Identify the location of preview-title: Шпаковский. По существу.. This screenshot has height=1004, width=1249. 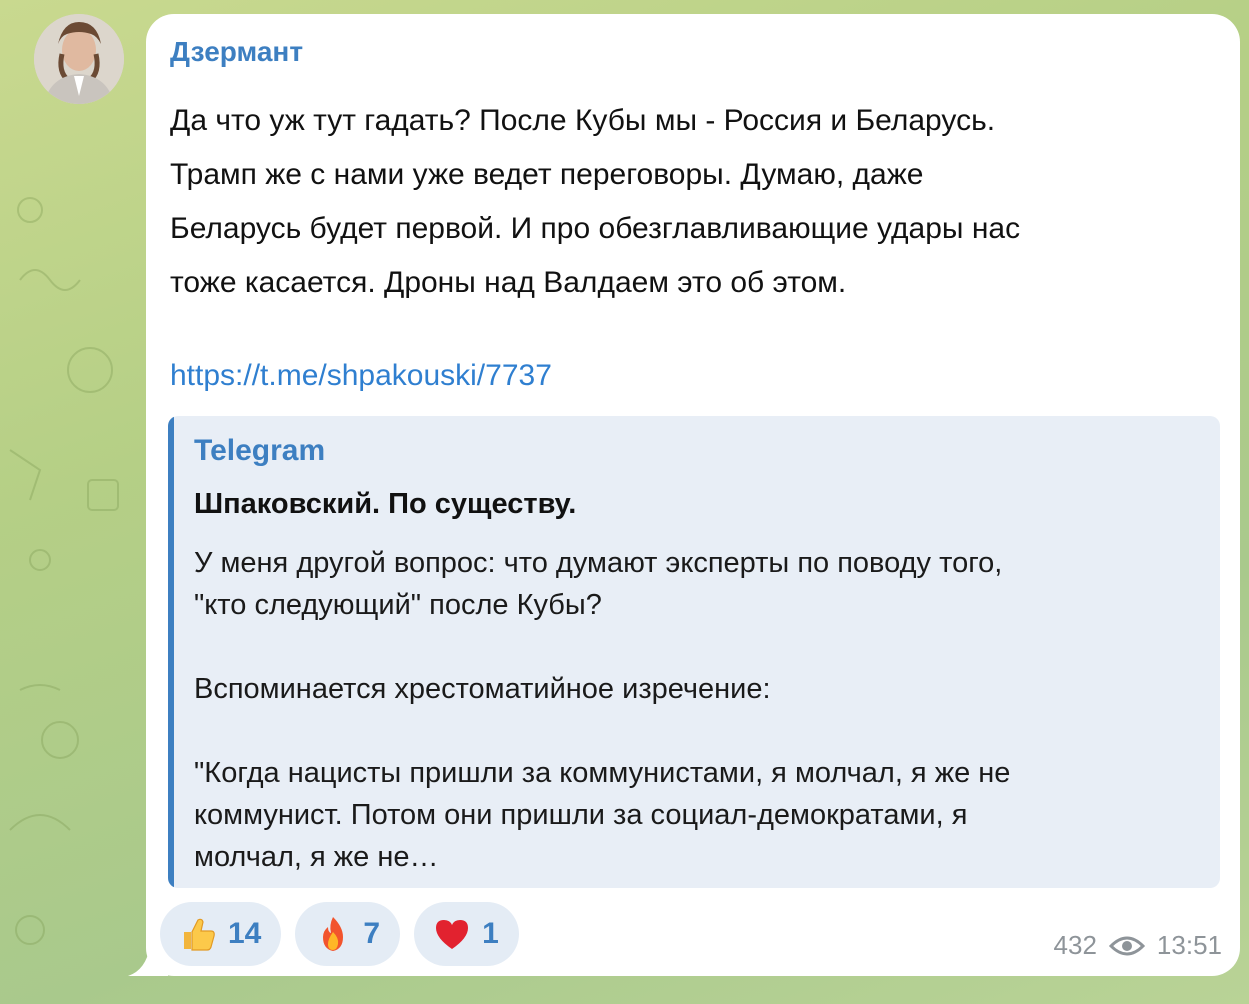
(385, 504).